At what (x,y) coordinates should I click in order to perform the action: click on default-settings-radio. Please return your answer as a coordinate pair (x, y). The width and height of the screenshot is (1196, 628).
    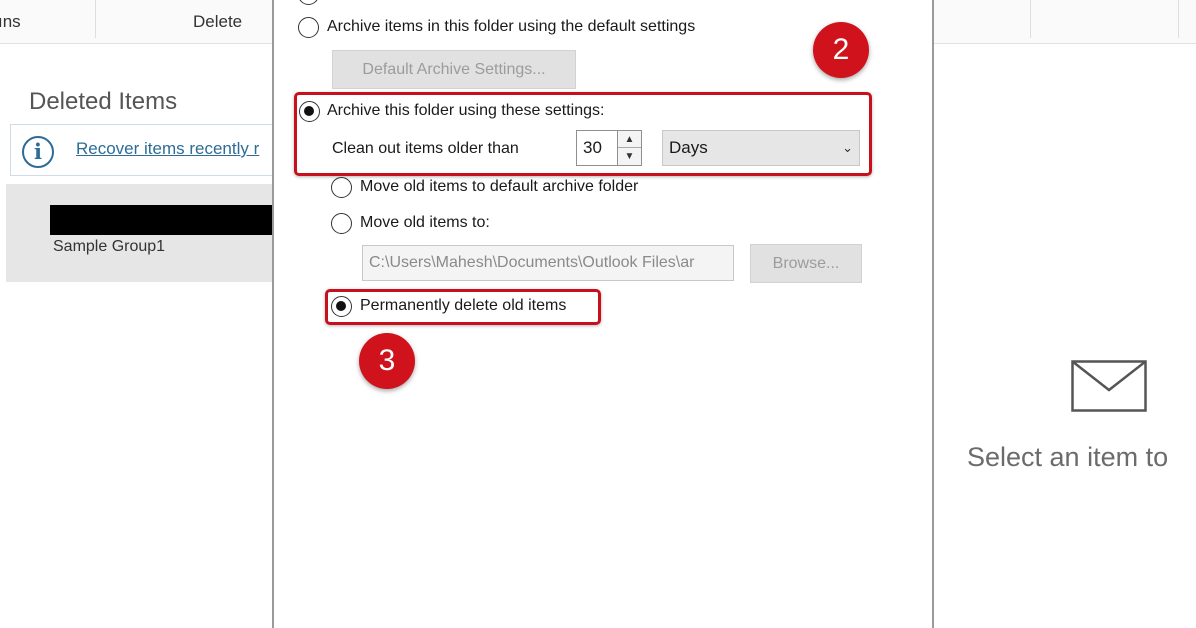
    Looking at the image, I should click on (308, 27).